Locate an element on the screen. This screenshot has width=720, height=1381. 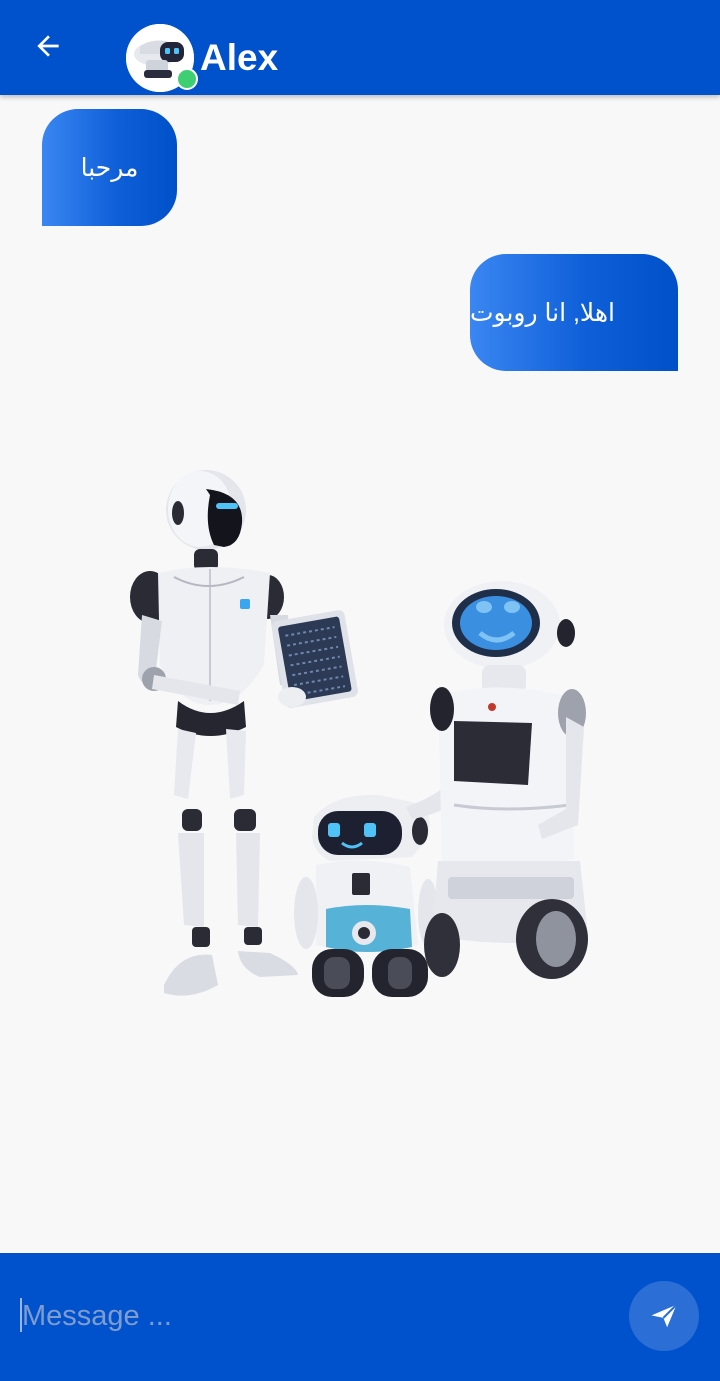
online-status-indicator is located at coordinates (187, 79).